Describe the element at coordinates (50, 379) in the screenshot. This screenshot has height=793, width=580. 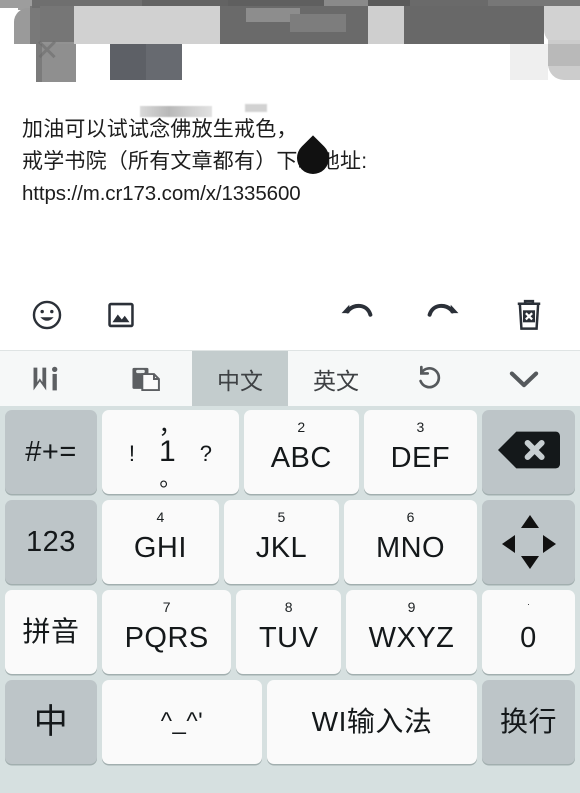
I see `wi-logo-icon` at that location.